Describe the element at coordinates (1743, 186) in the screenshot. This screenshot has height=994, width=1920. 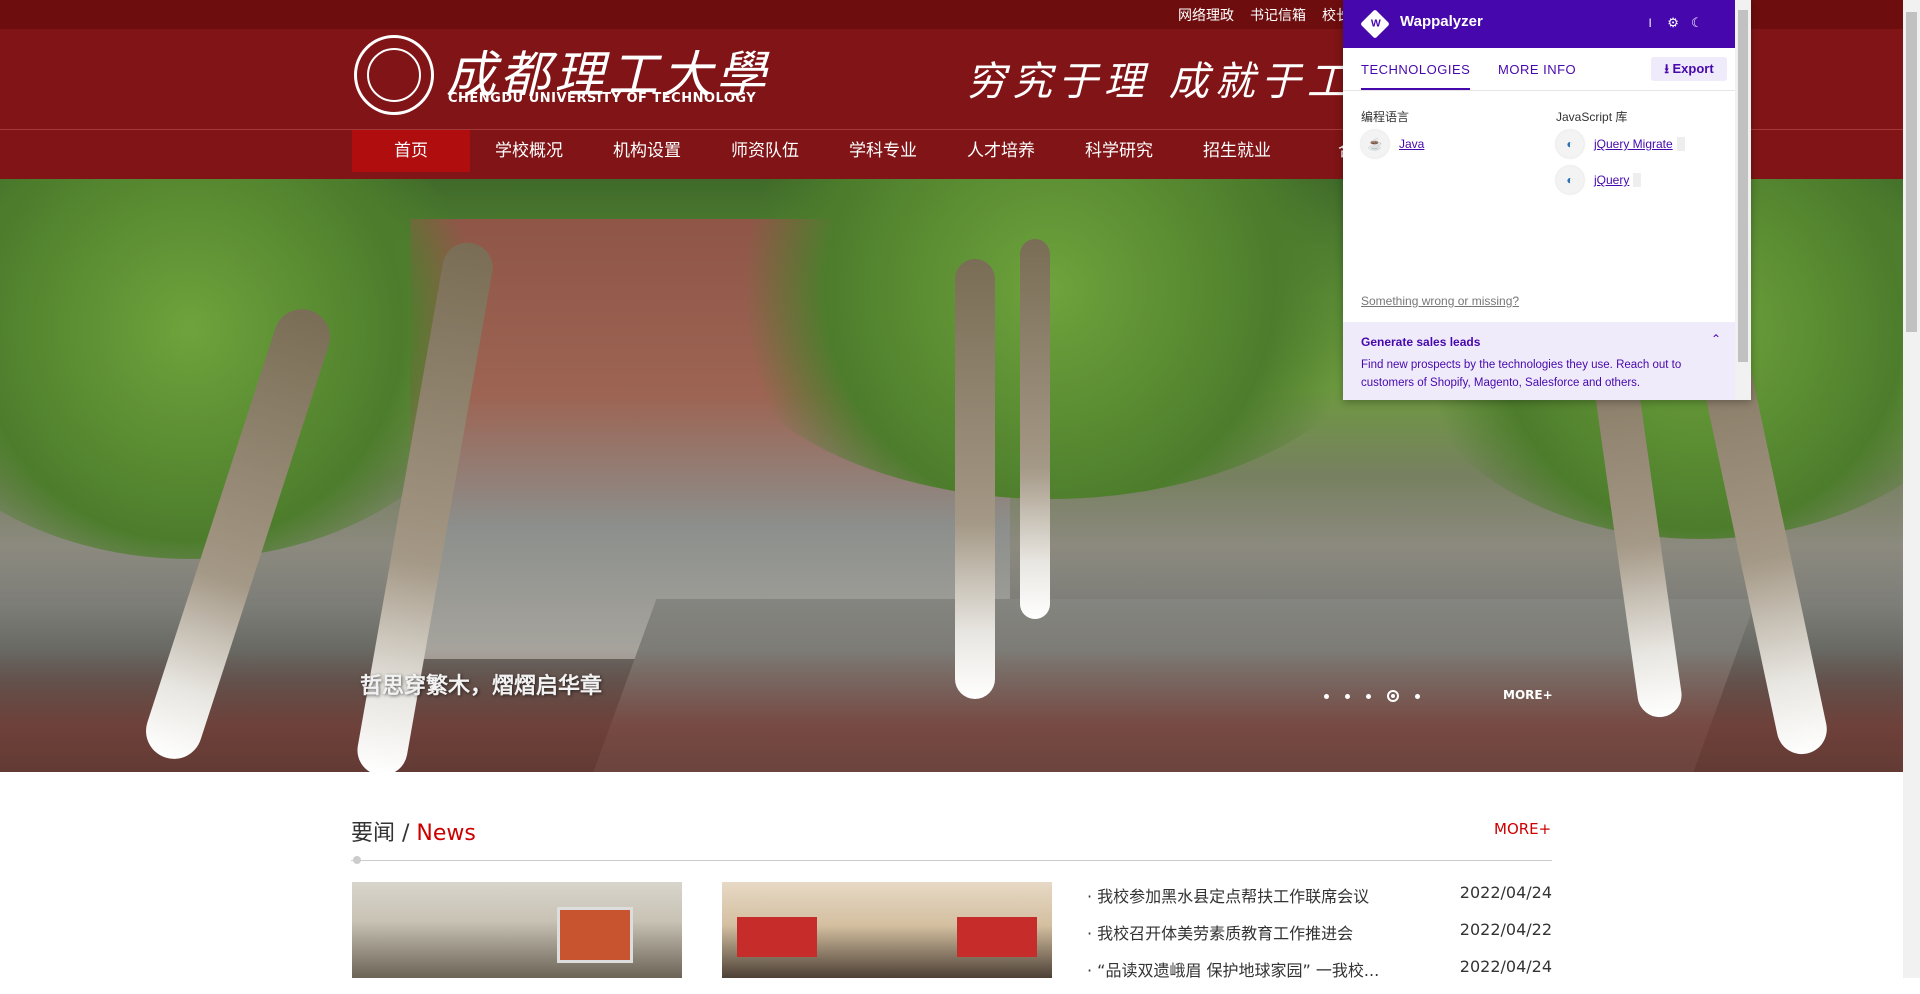
I see `wappalyzer-scrollbar-thumb` at that location.